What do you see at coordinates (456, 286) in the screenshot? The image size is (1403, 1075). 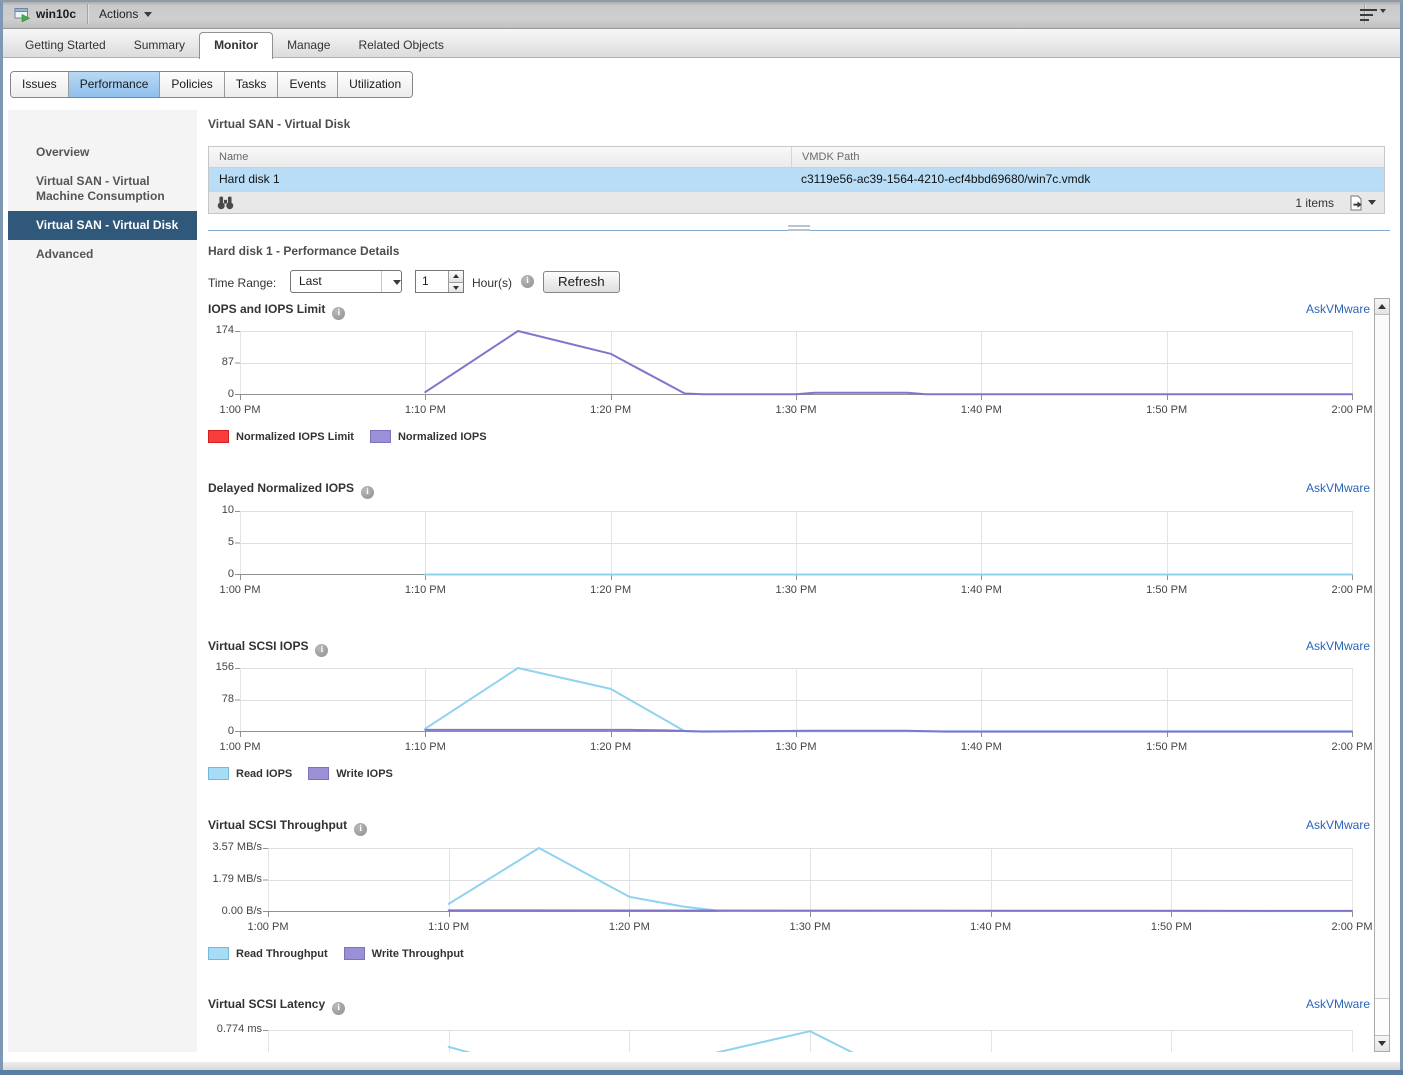 I see `stepper-down-button` at bounding box center [456, 286].